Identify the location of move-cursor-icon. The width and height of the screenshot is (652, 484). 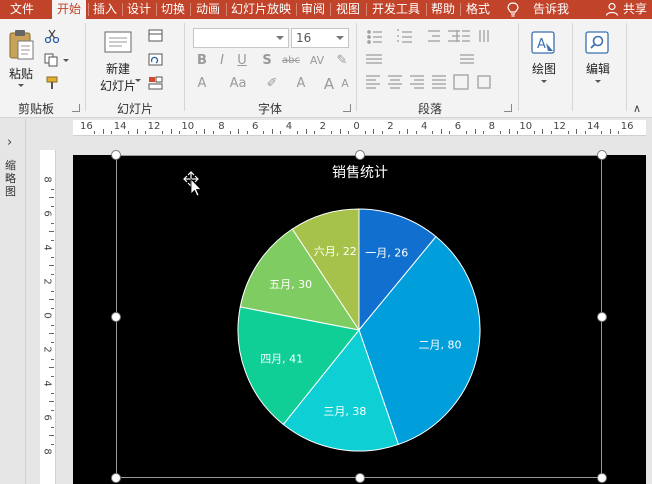
(192, 183).